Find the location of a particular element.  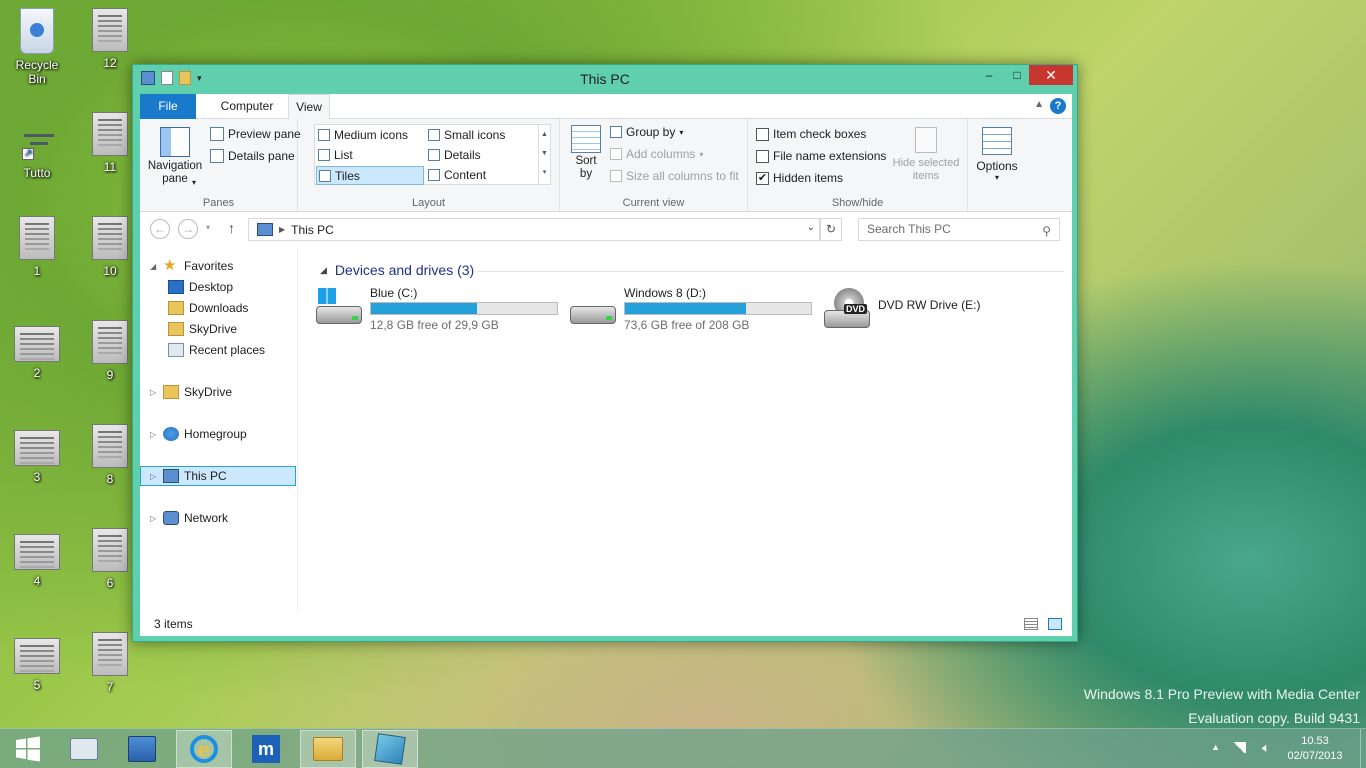

taskbar-virtualbox is located at coordinates (390, 749).